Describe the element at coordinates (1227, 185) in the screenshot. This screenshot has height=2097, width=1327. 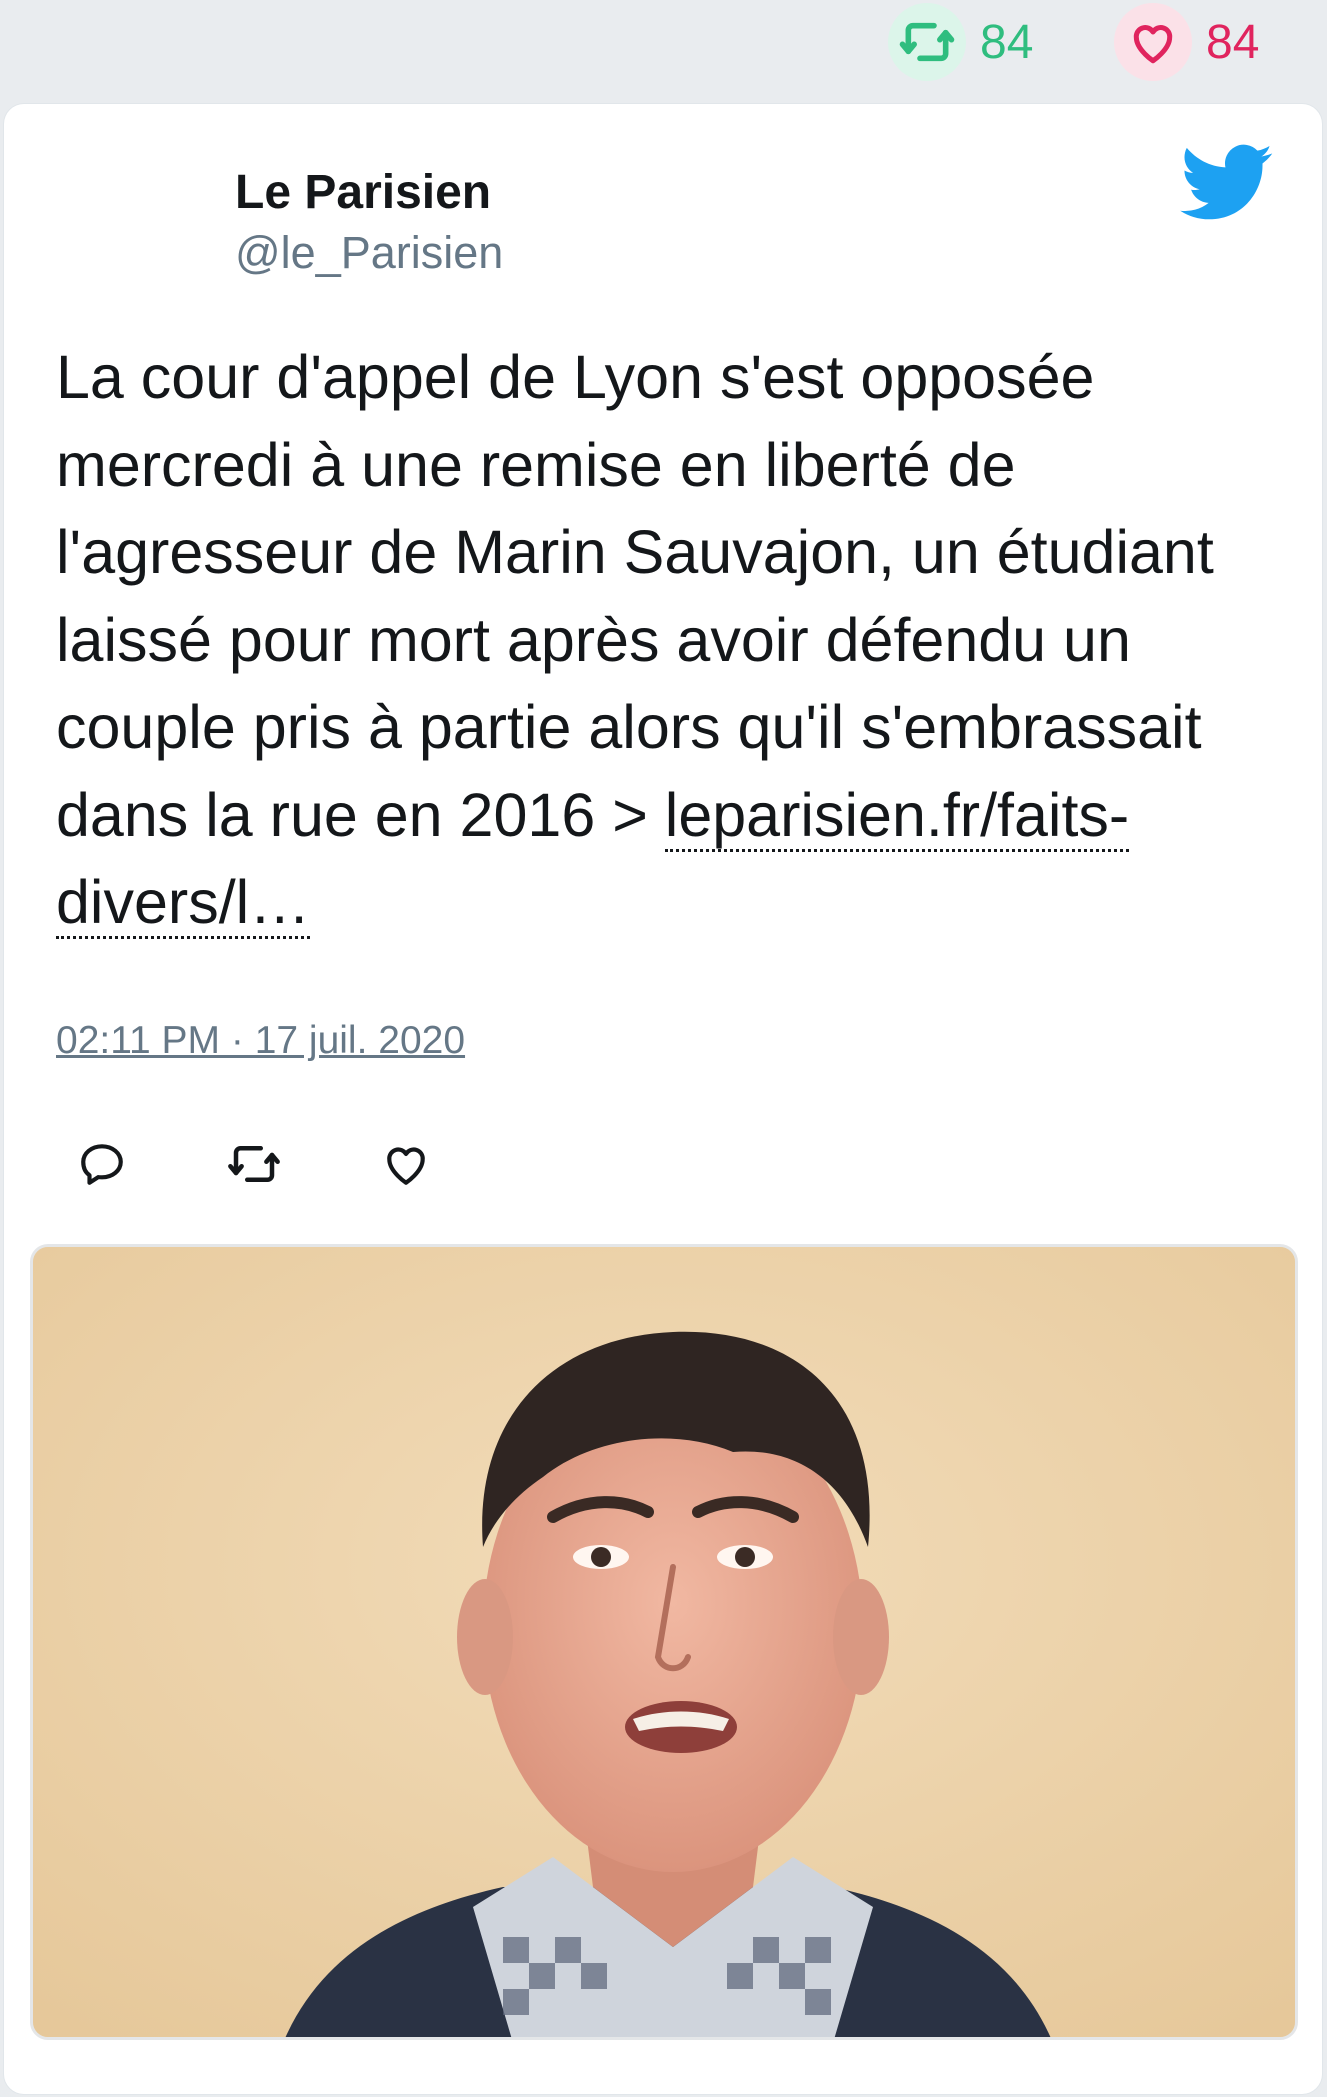
I see `twitter-bird-icon` at that location.